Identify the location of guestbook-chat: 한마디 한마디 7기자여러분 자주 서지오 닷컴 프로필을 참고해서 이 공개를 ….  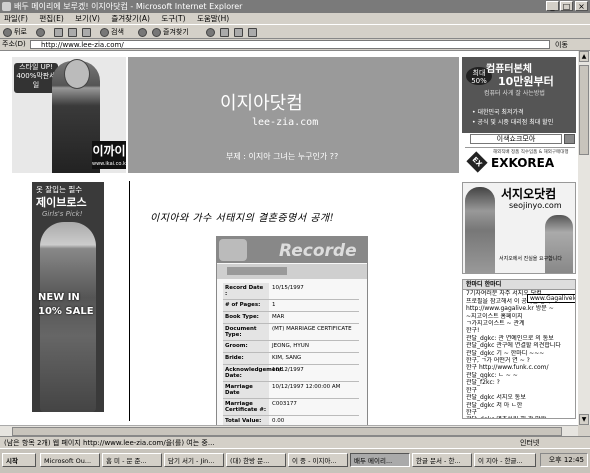
(519, 349).